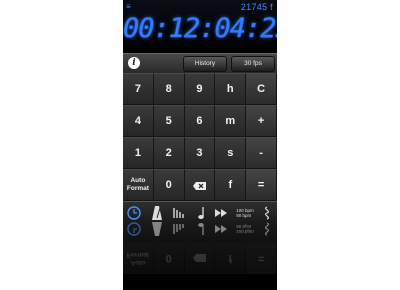 Image resolution: width=400 pixels, height=290 pixels. I want to click on metronome-reflection-icon, so click(157, 229).